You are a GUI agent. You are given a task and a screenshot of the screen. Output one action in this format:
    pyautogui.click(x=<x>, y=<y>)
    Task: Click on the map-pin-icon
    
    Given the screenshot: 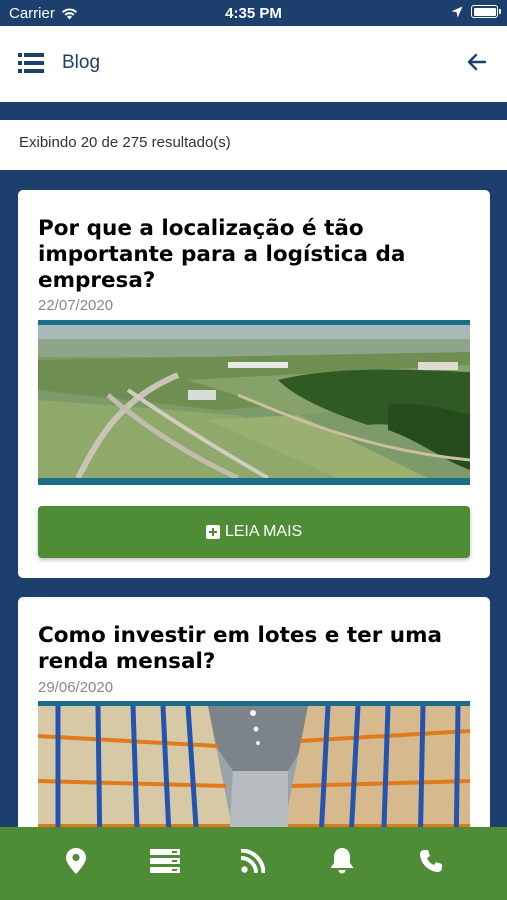 What is the action you would take?
    pyautogui.click(x=76, y=860)
    